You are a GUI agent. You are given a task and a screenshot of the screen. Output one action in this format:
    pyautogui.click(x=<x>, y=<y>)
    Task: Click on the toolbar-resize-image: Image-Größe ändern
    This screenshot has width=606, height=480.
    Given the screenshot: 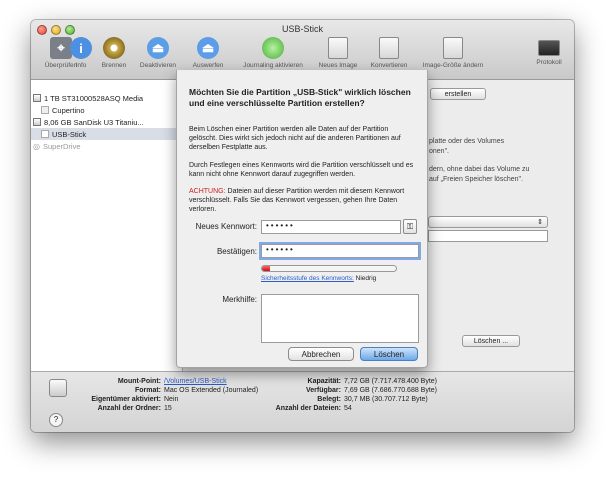 What is the action you would take?
    pyautogui.click(x=453, y=53)
    